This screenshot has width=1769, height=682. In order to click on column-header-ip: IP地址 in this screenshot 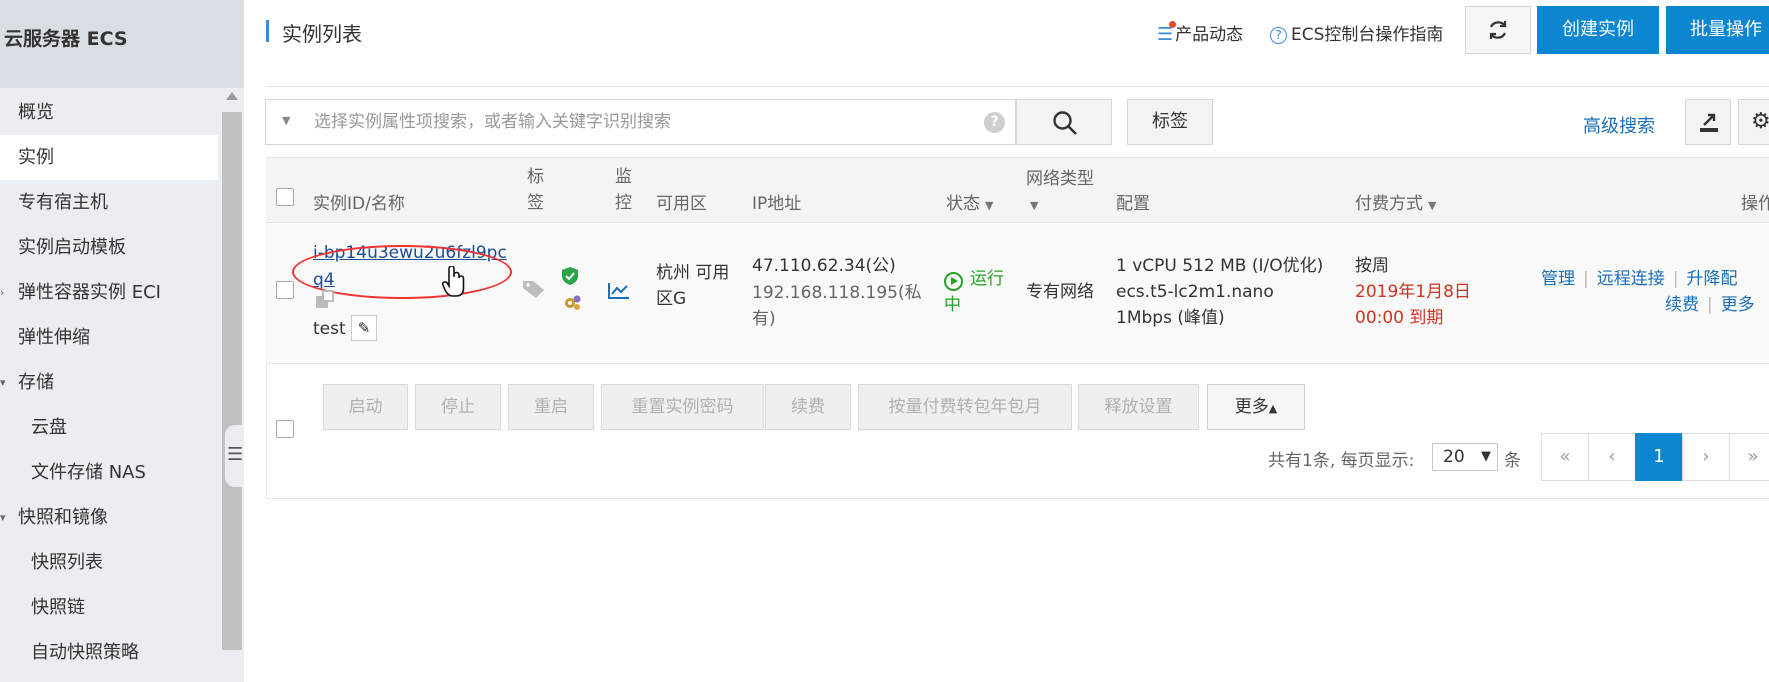, I will do `click(777, 204)`.